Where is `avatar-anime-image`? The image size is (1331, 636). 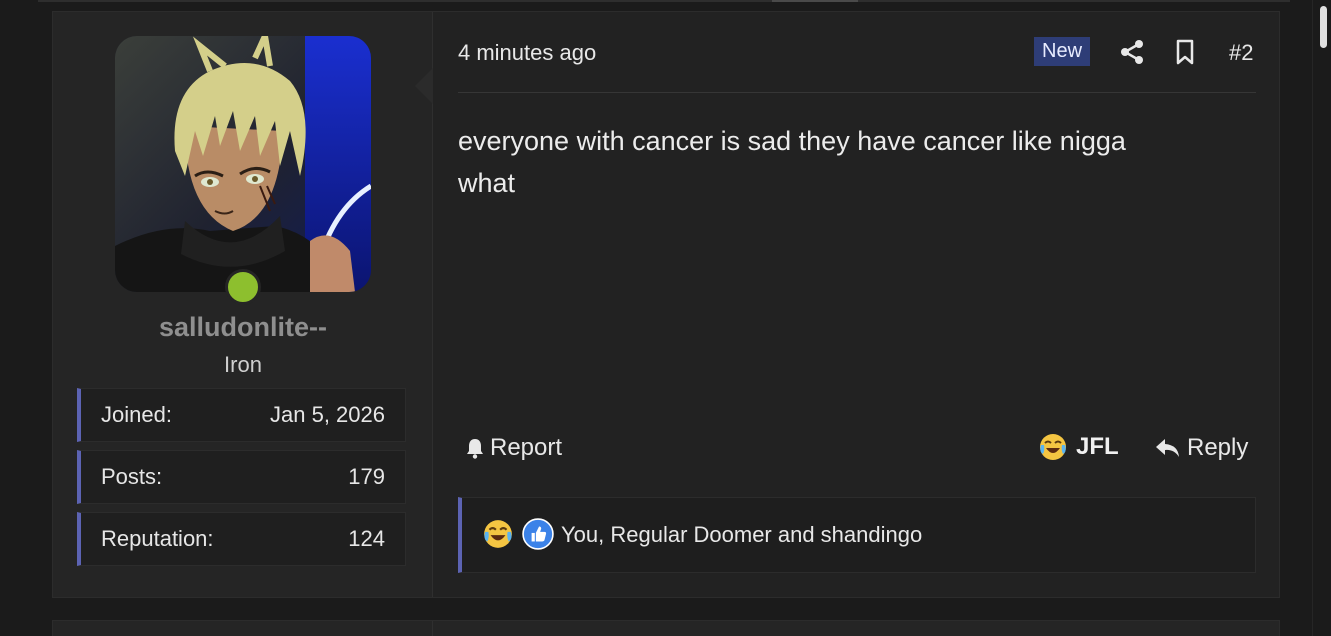 avatar-anime-image is located at coordinates (243, 164).